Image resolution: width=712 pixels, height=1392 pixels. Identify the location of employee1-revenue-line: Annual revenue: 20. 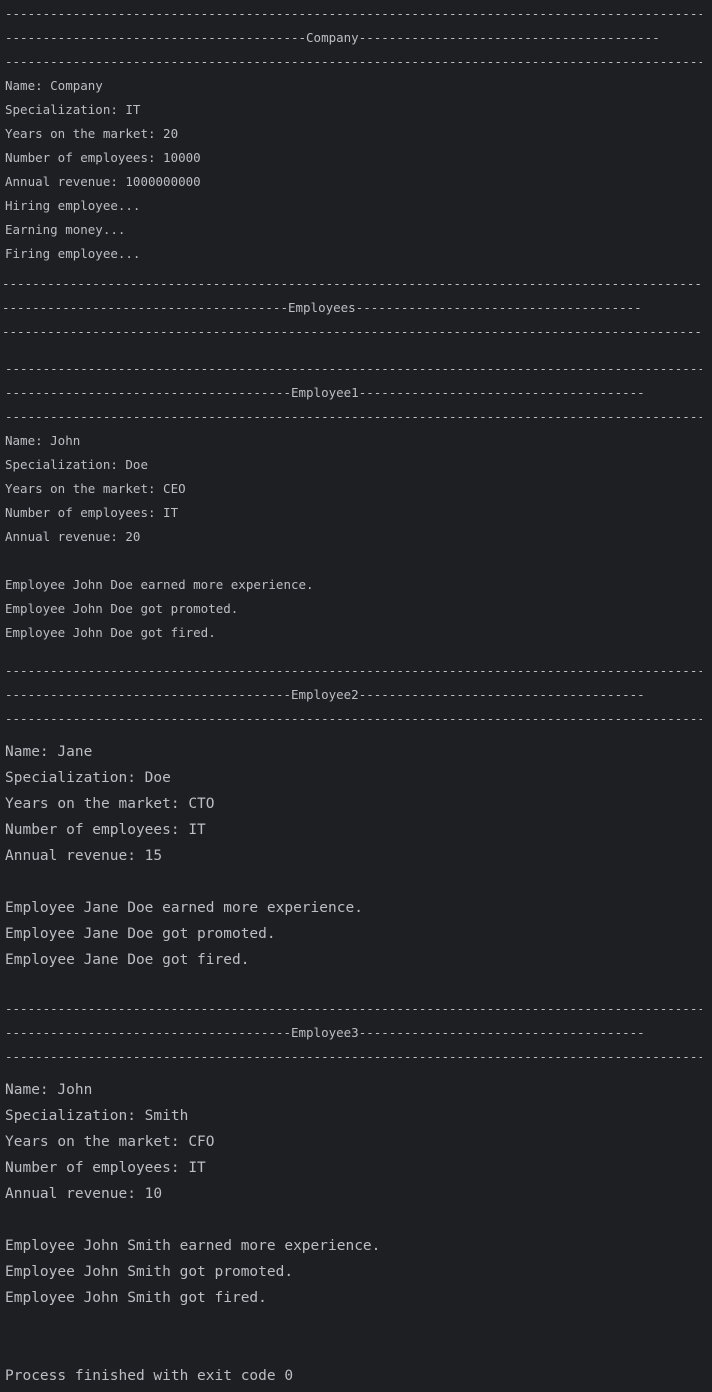
(73, 536).